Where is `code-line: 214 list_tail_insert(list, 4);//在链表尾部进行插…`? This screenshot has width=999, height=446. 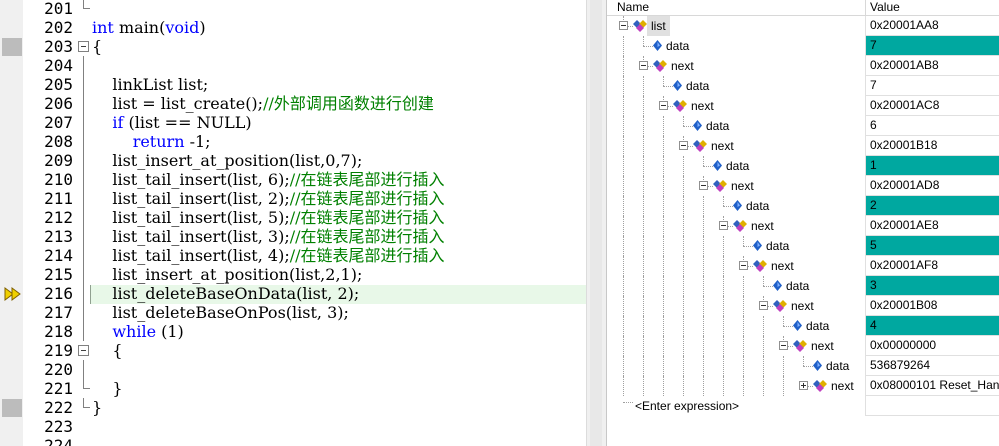 code-line: 214 list_tail_insert(list, 4);//在链表尾部进行插… is located at coordinates (293, 255).